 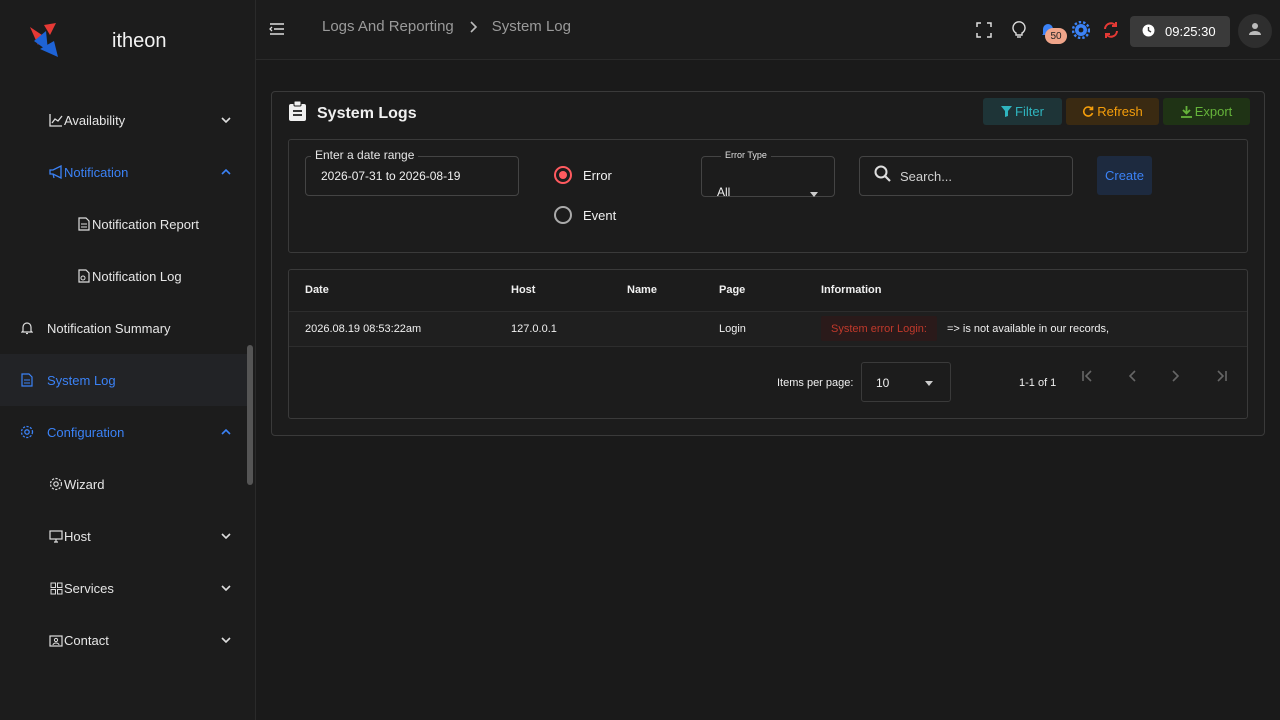 I want to click on fullscreen-icon, so click(x=984, y=30).